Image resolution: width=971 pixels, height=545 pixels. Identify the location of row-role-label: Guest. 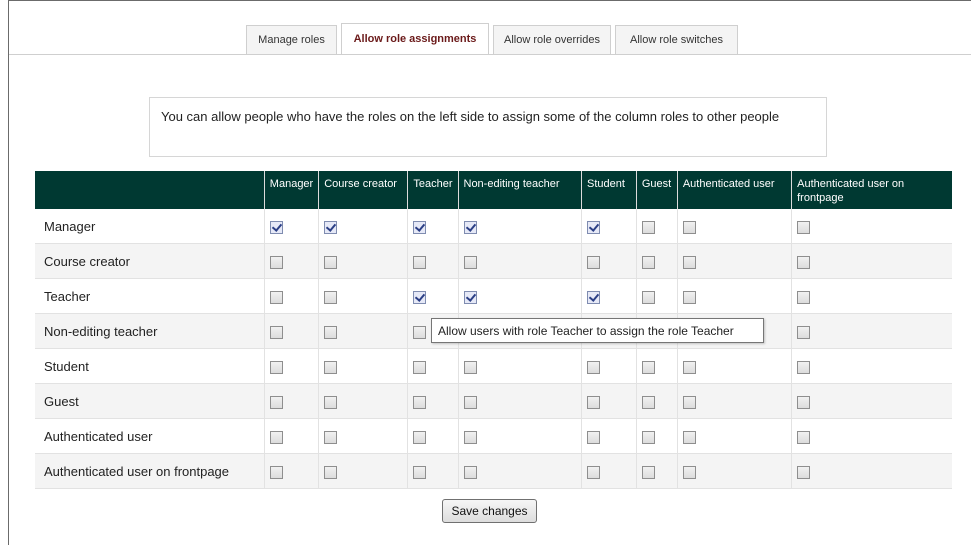
(150, 401).